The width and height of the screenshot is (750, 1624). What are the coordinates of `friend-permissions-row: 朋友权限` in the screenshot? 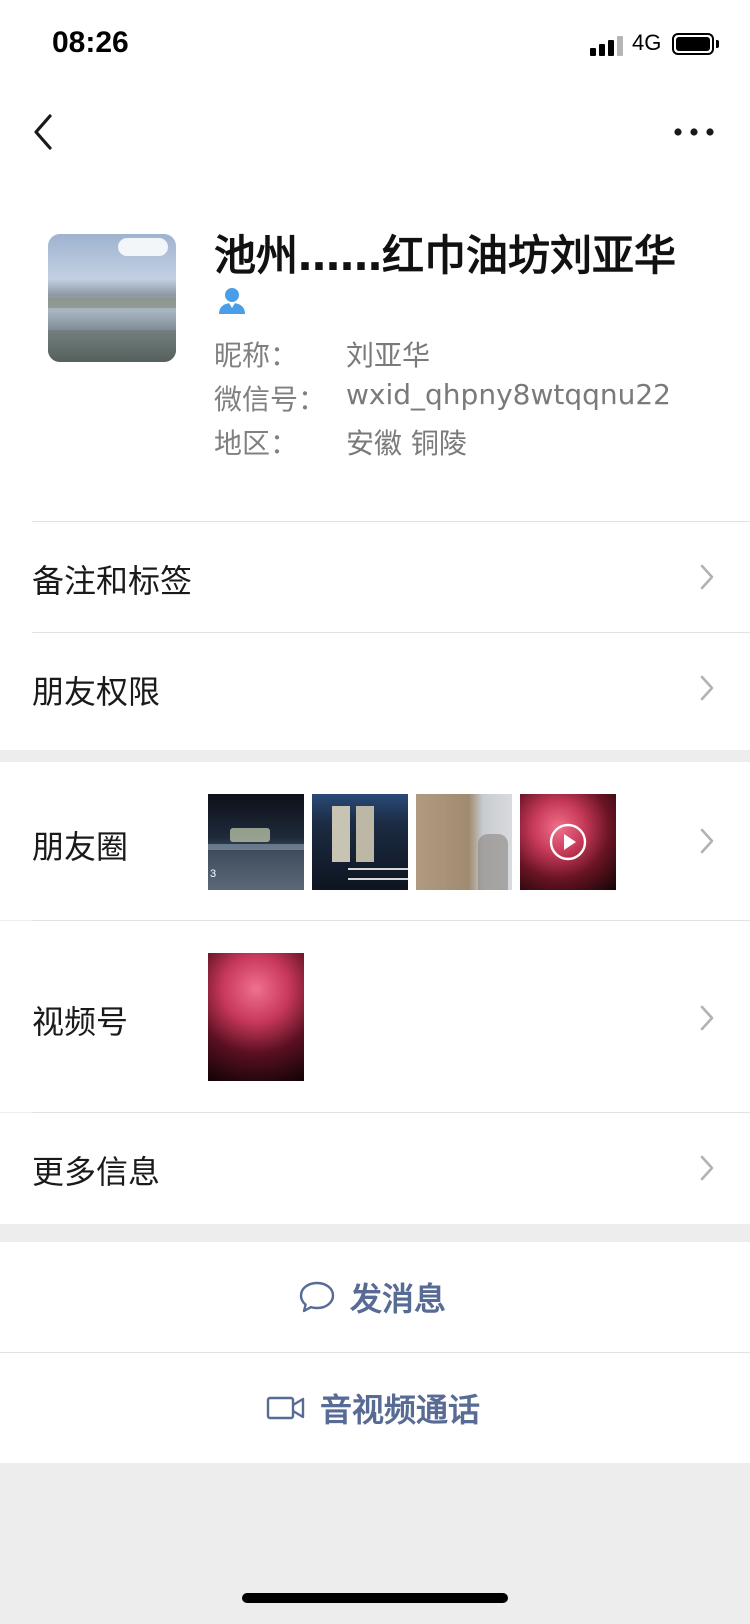 It's located at (375, 688).